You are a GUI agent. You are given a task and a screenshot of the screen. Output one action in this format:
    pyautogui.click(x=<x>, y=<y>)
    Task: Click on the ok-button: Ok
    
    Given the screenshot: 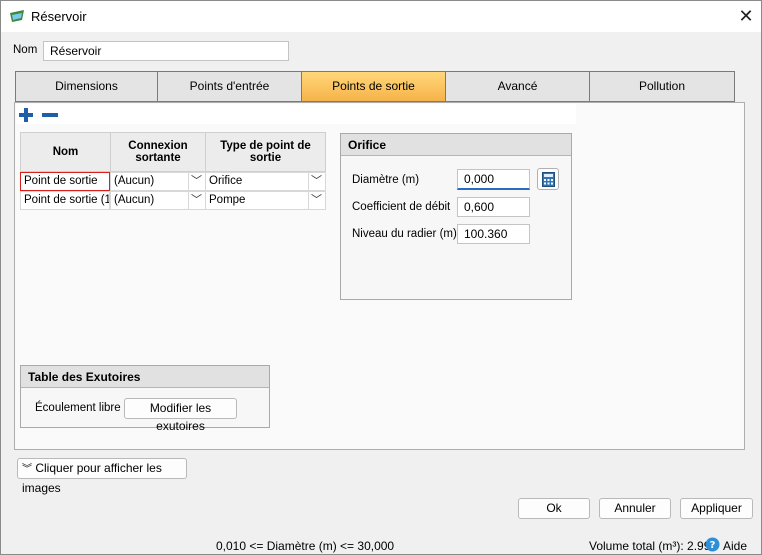 What is the action you would take?
    pyautogui.click(x=554, y=508)
    